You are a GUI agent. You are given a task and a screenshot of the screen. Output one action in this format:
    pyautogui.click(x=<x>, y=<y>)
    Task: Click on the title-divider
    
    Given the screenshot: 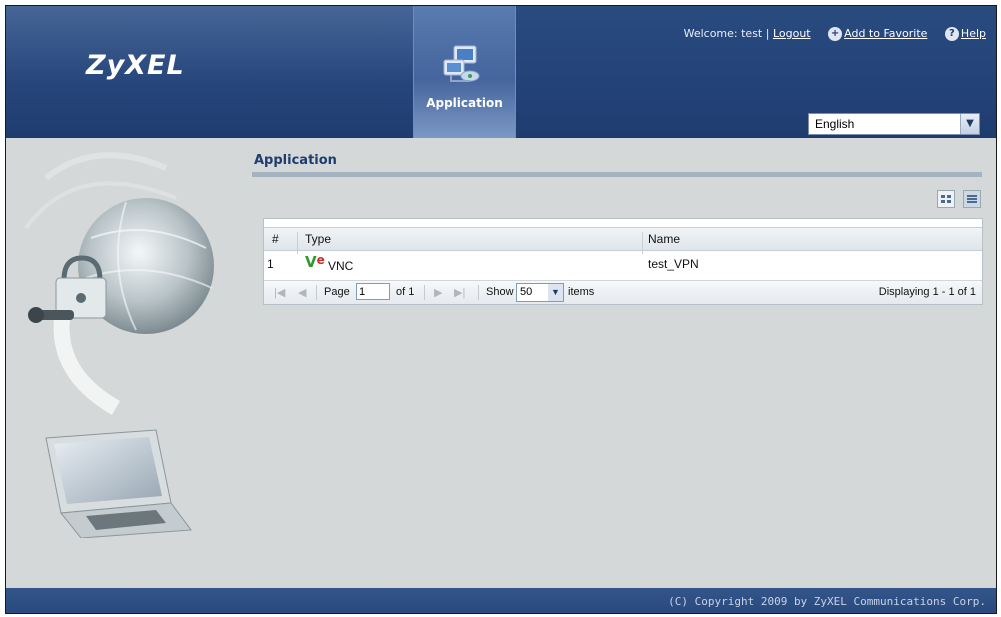 What is the action you would take?
    pyautogui.click(x=617, y=174)
    